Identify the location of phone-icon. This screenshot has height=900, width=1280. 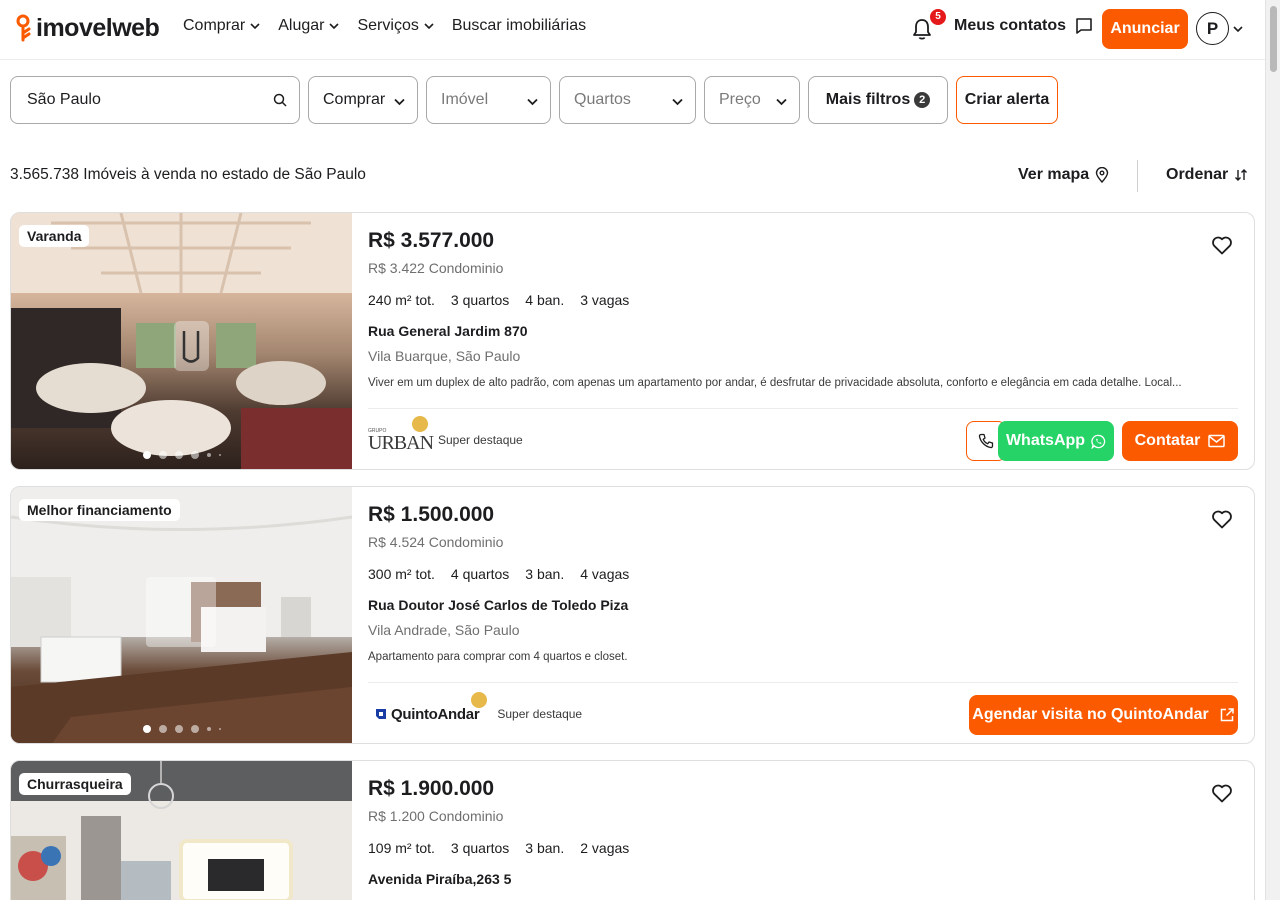
(986, 441).